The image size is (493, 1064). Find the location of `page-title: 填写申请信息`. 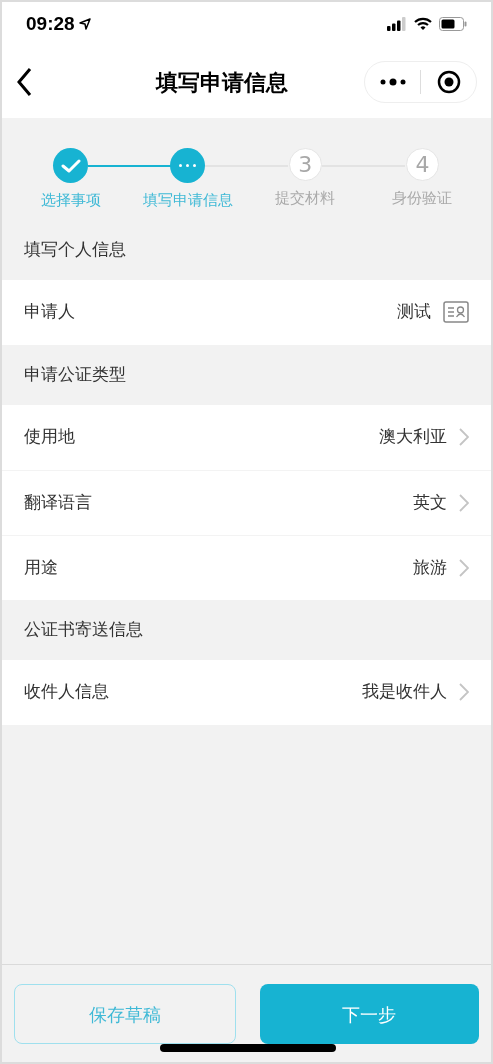

page-title: 填写申请信息 is located at coordinates (222, 82).